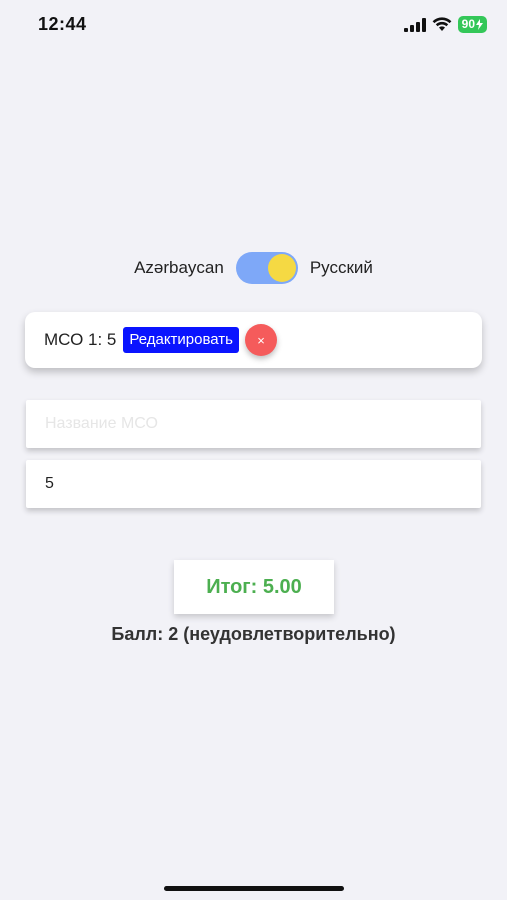 The width and height of the screenshot is (507, 900). I want to click on toggle-knob, so click(281, 268).